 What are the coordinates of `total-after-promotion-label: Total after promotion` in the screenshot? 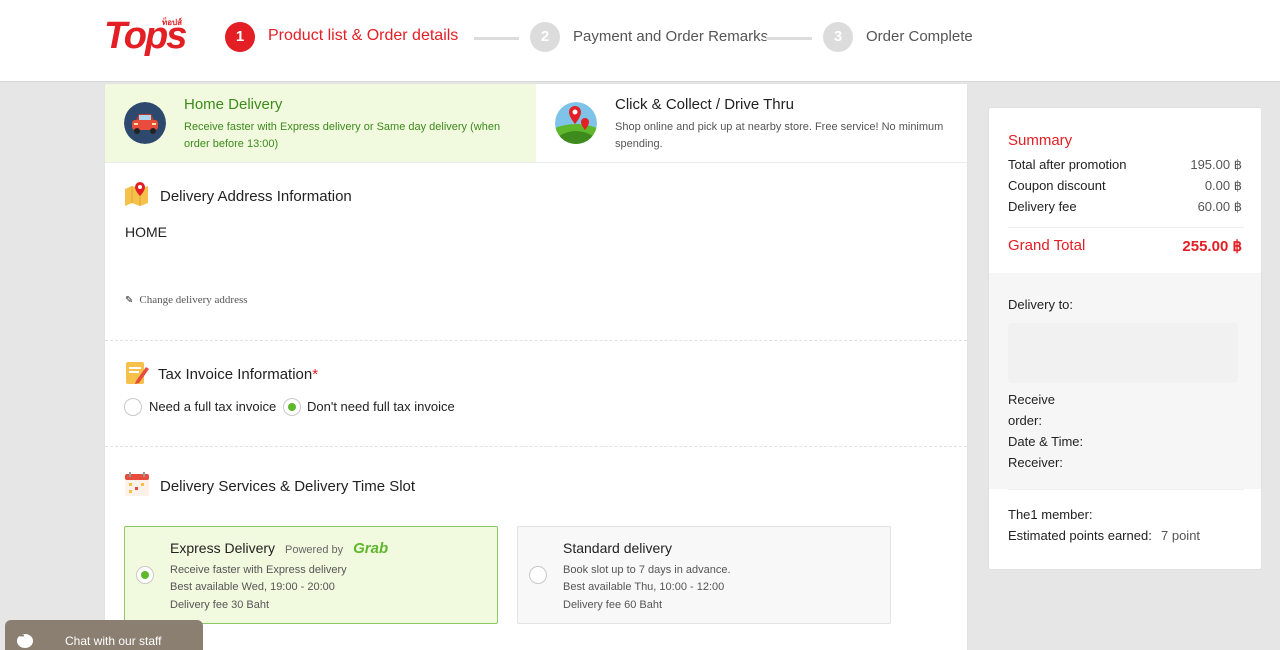 It's located at (1067, 164).